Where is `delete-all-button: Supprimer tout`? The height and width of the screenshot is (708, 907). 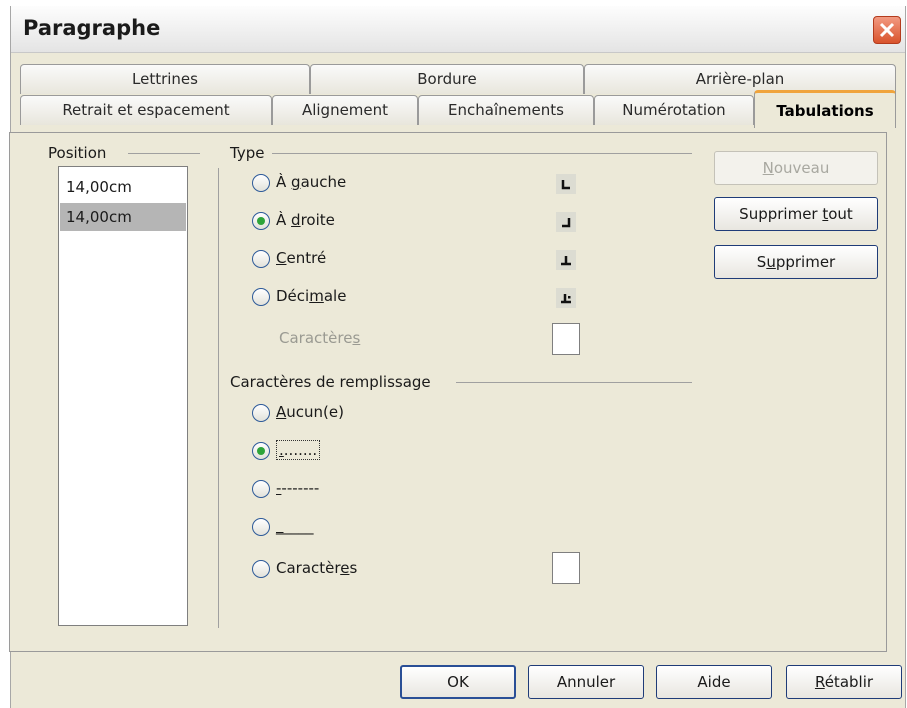 delete-all-button: Supprimer tout is located at coordinates (796, 214).